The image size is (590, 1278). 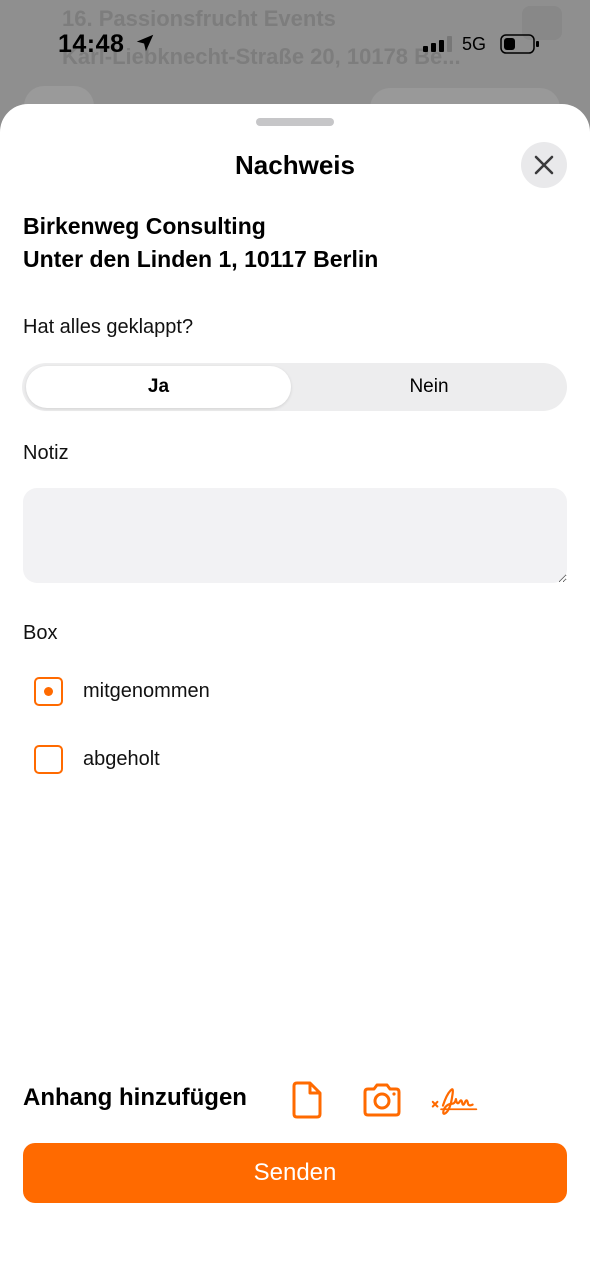 I want to click on attachment-label: Anhang hinzufügen, so click(x=135, y=1097).